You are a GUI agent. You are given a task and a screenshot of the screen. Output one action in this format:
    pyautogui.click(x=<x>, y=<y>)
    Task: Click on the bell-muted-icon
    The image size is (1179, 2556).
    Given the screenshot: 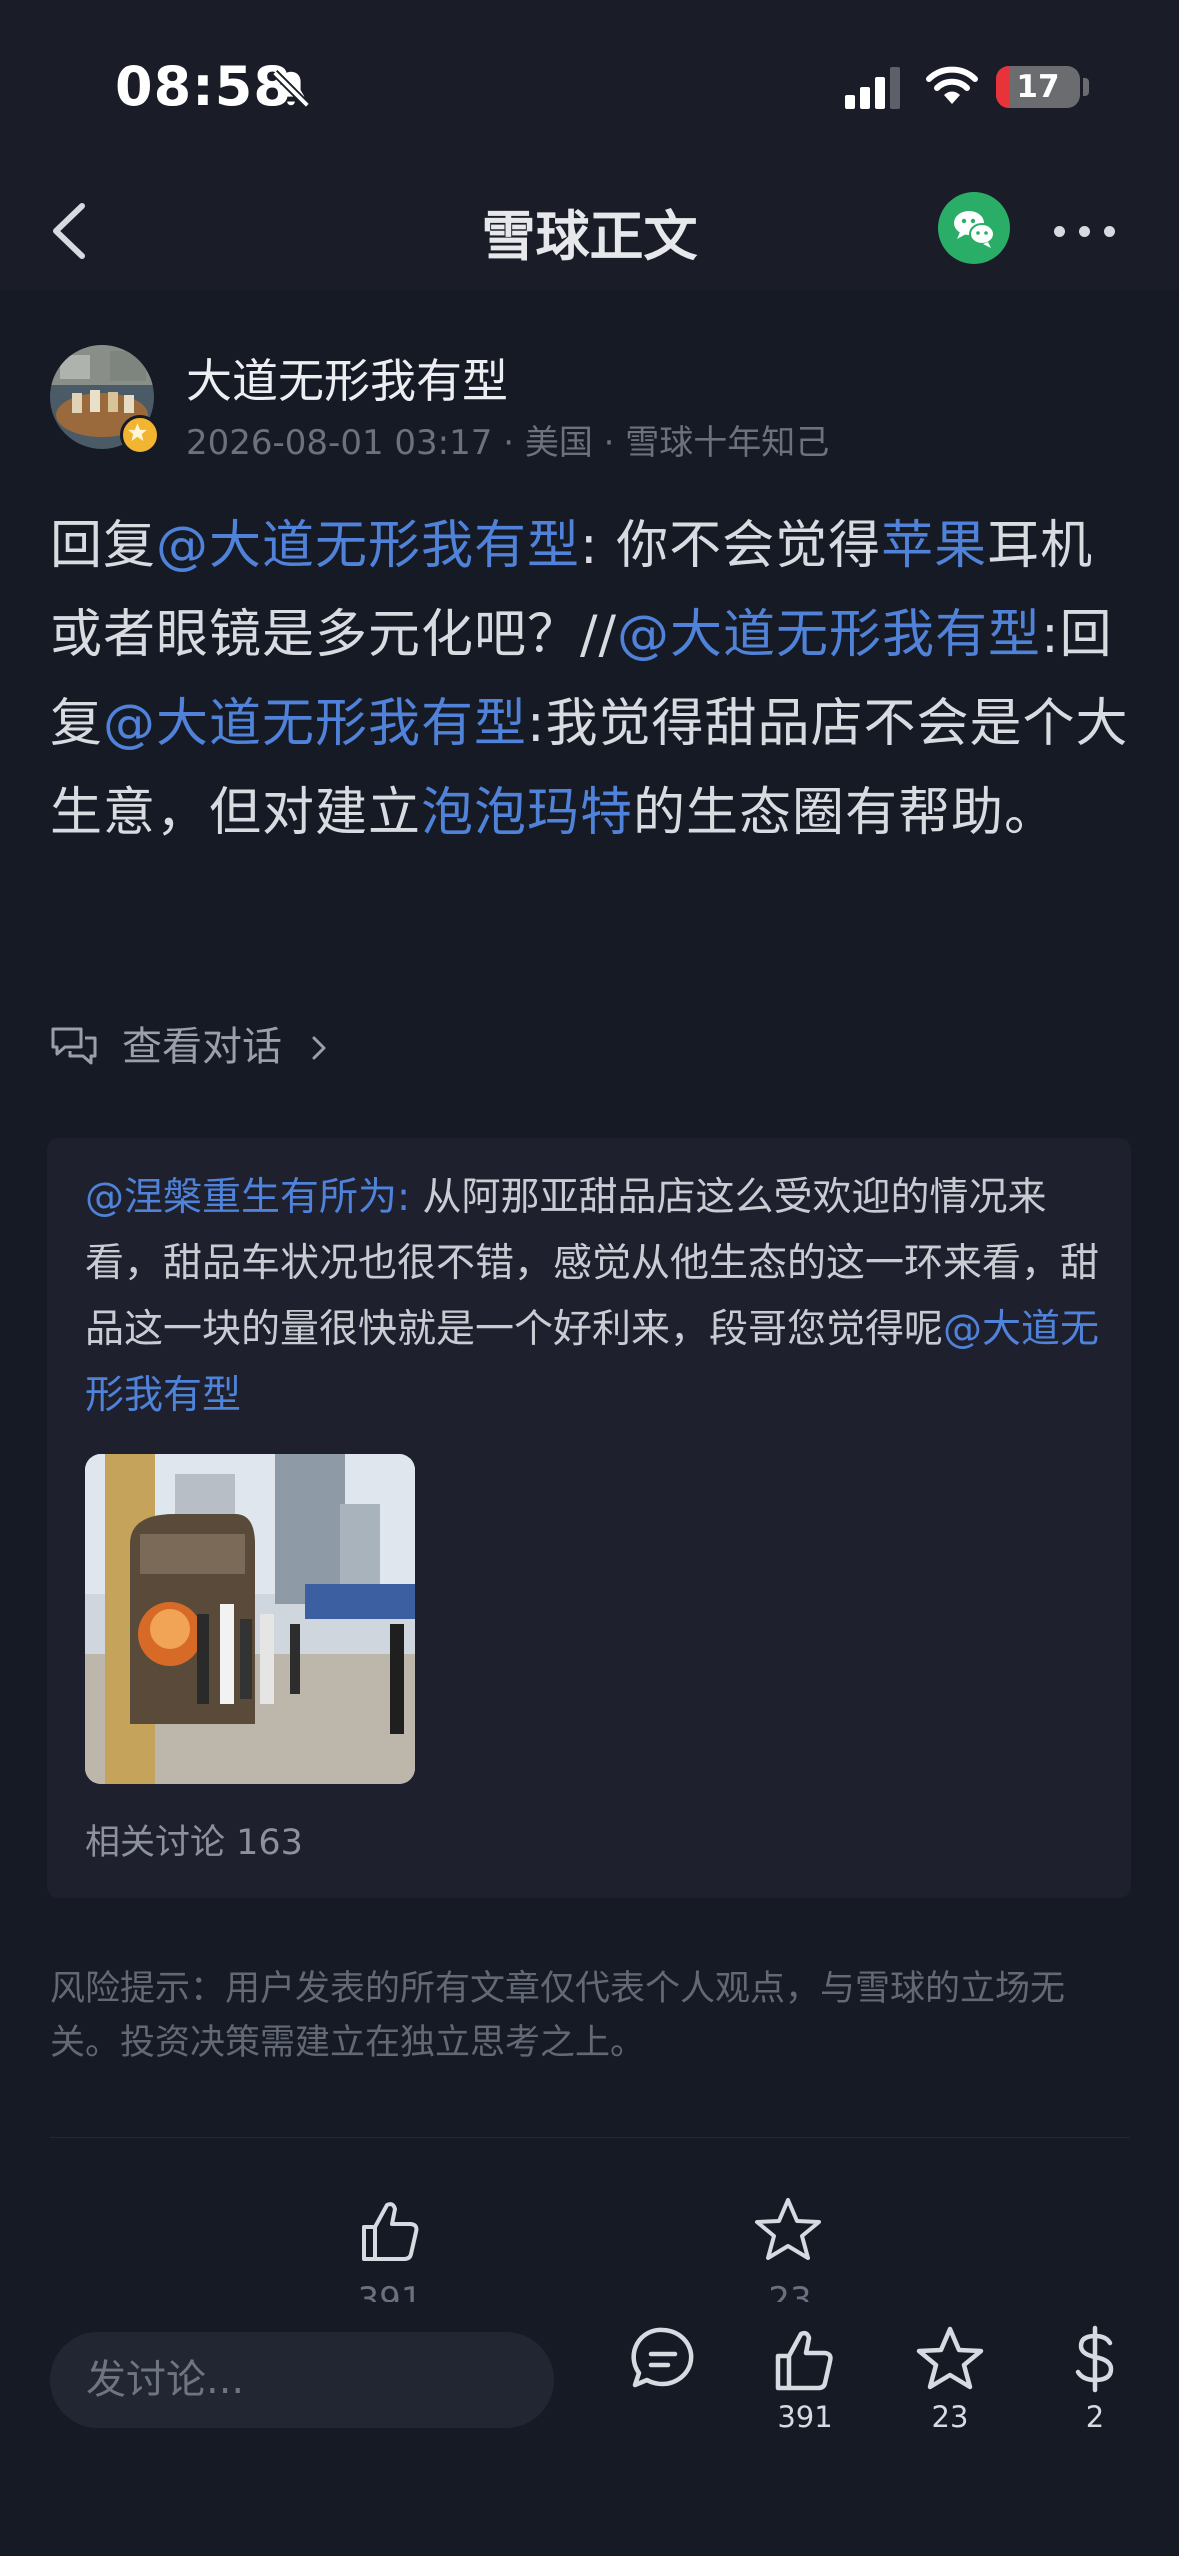 What is the action you would take?
    pyautogui.click(x=291, y=89)
    